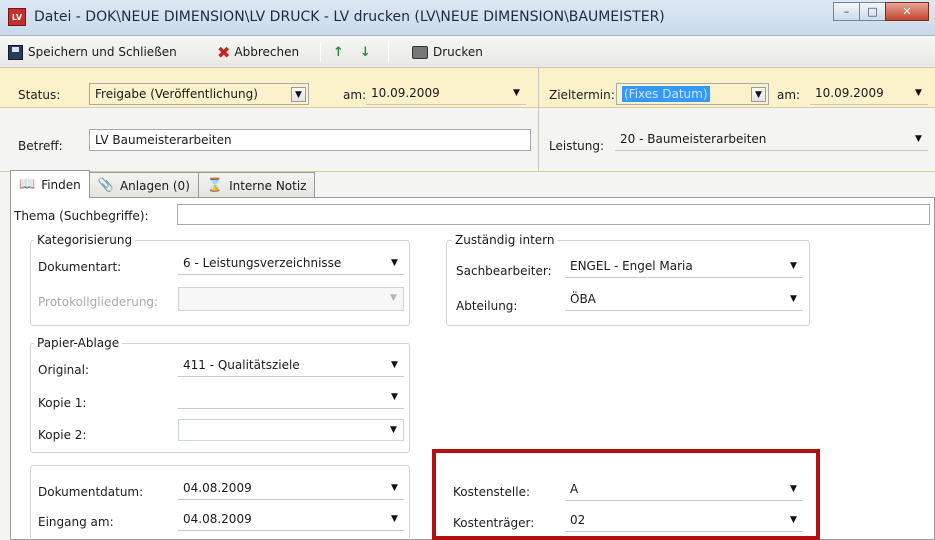 The width and height of the screenshot is (935, 540). I want to click on pin-icon: ⌛, so click(215, 185).